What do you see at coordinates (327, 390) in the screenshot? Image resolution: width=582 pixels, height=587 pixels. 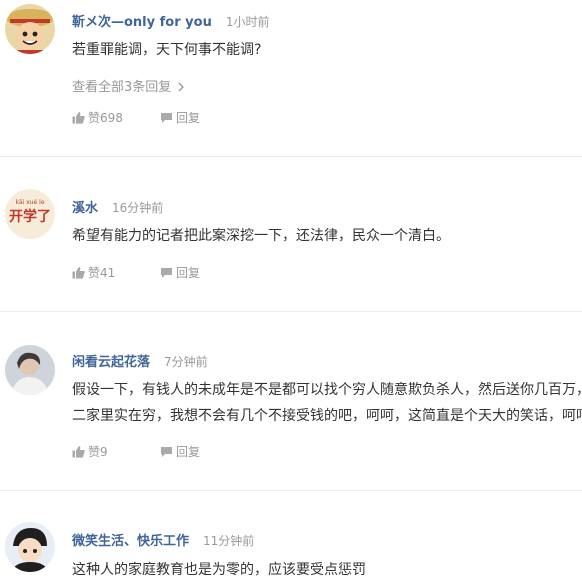 I see `comment-line: 假设一下，有钱人的未成年是不是都可以找个穷人随意欺负杀人，然后送你几百万，` at bounding box center [327, 390].